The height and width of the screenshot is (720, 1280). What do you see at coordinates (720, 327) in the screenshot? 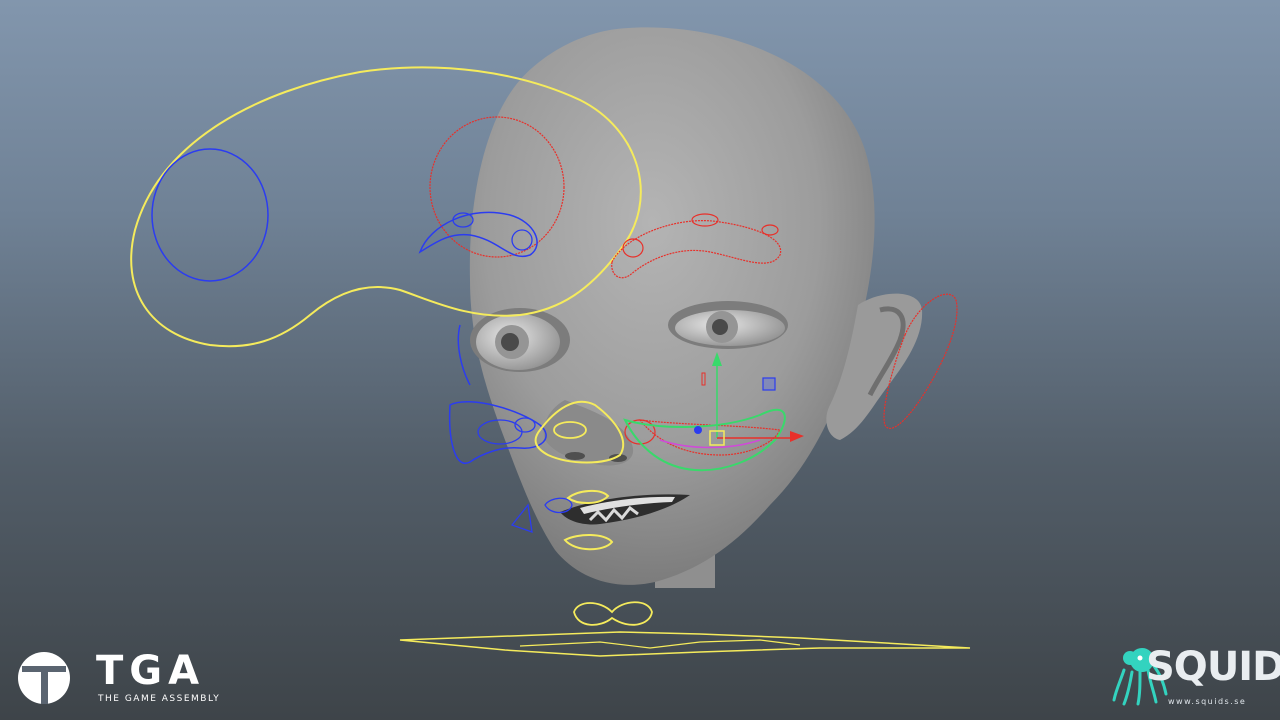
I see `pupil-left` at bounding box center [720, 327].